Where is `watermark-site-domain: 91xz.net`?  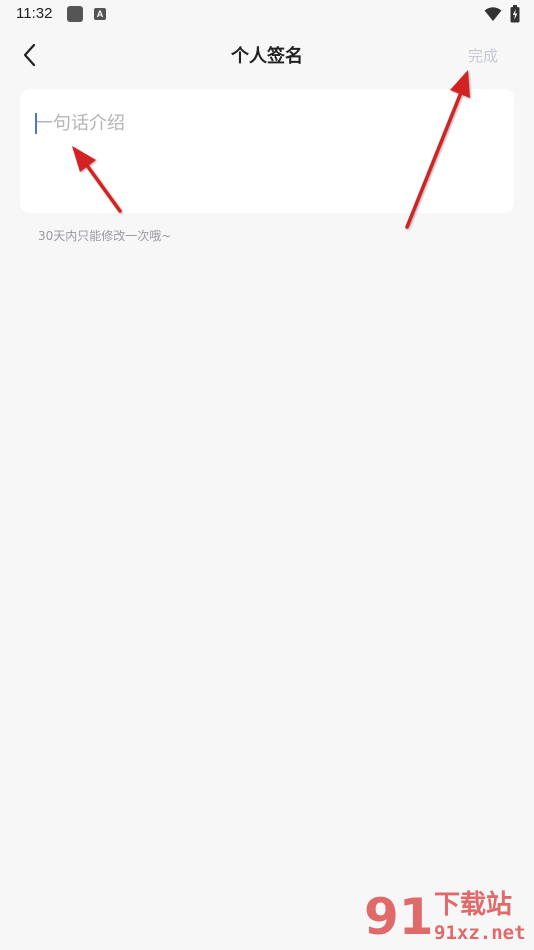 watermark-site-domain: 91xz.net is located at coordinates (480, 933).